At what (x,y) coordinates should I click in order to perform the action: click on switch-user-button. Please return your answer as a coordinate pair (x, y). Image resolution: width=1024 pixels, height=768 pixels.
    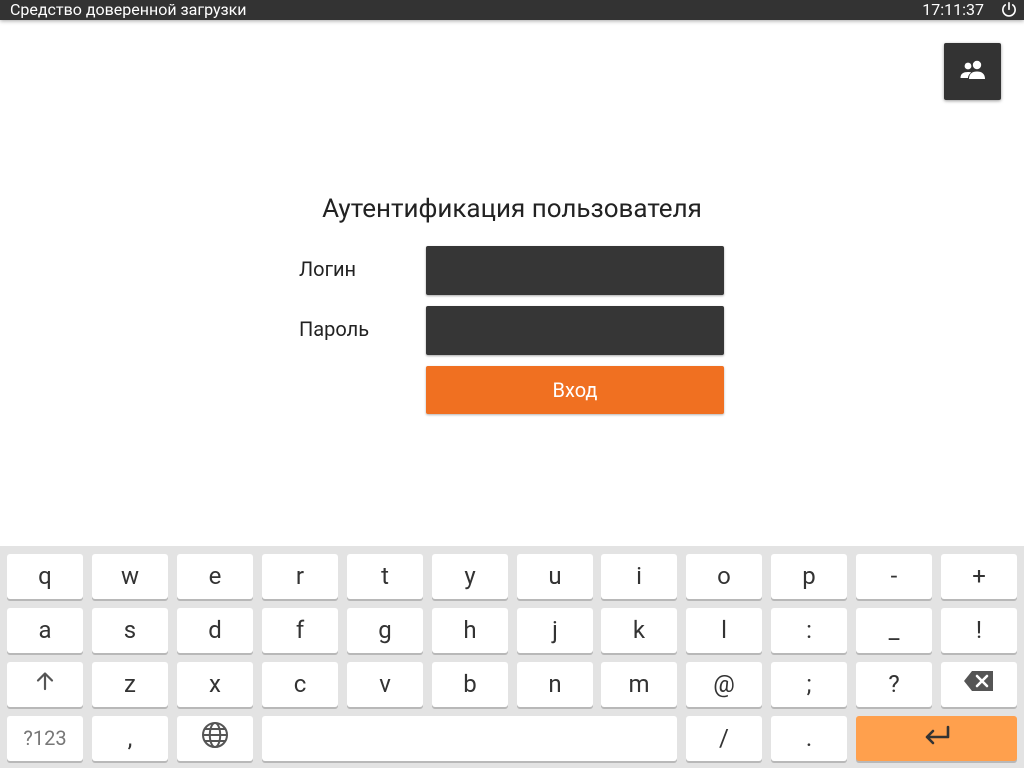
    Looking at the image, I should click on (972, 71).